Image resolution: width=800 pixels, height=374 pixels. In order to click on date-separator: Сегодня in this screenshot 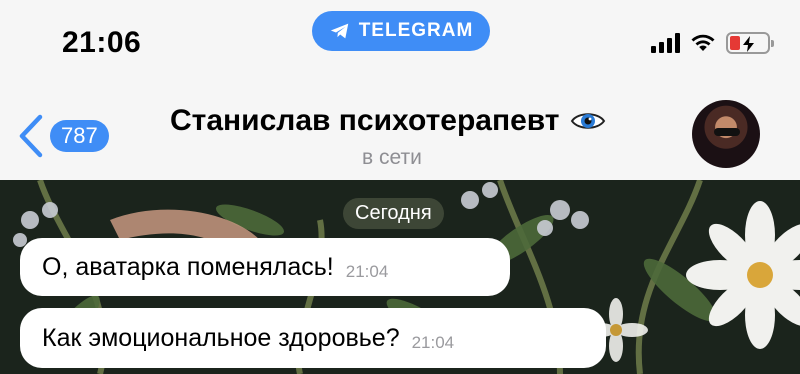, I will do `click(393, 213)`.